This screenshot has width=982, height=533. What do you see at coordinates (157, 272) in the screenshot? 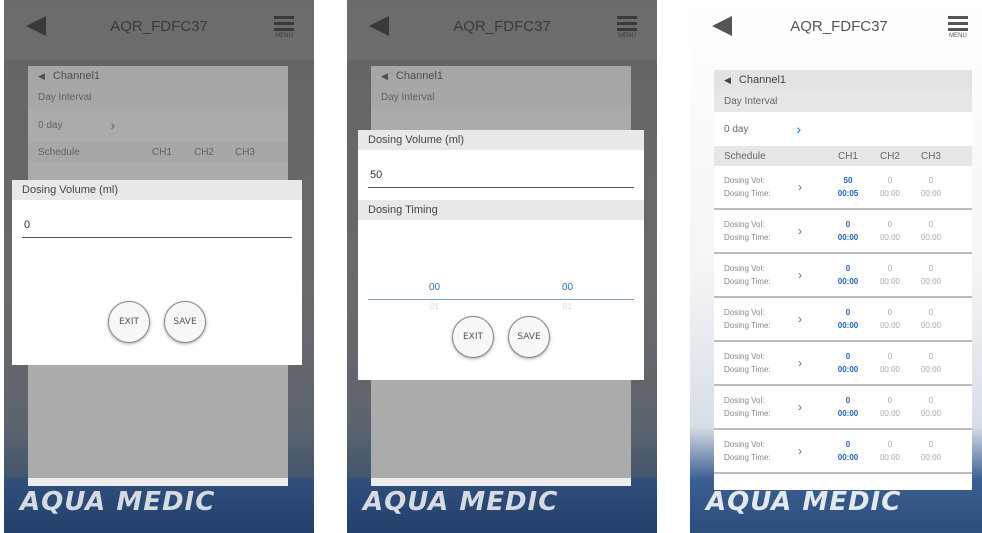
I see `dosing-volume-dialog: Dosing Volume (ml) 0 EXIT SAVE` at bounding box center [157, 272].